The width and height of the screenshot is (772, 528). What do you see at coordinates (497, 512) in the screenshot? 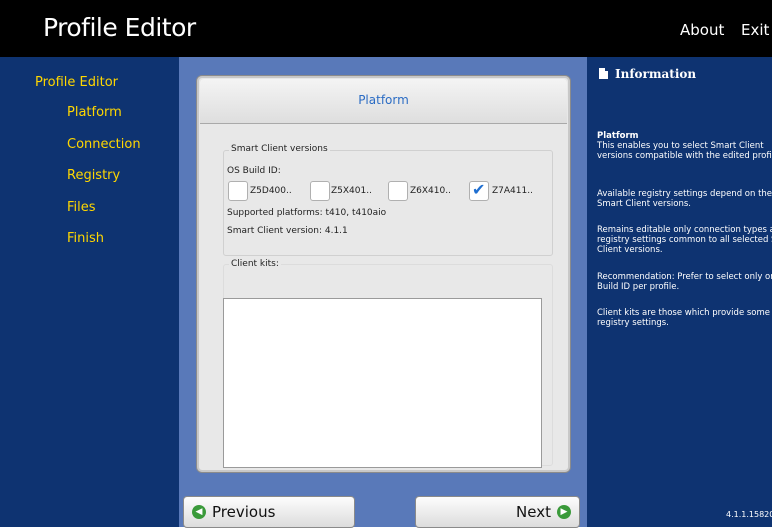
I see `next-button: Next ▶` at bounding box center [497, 512].